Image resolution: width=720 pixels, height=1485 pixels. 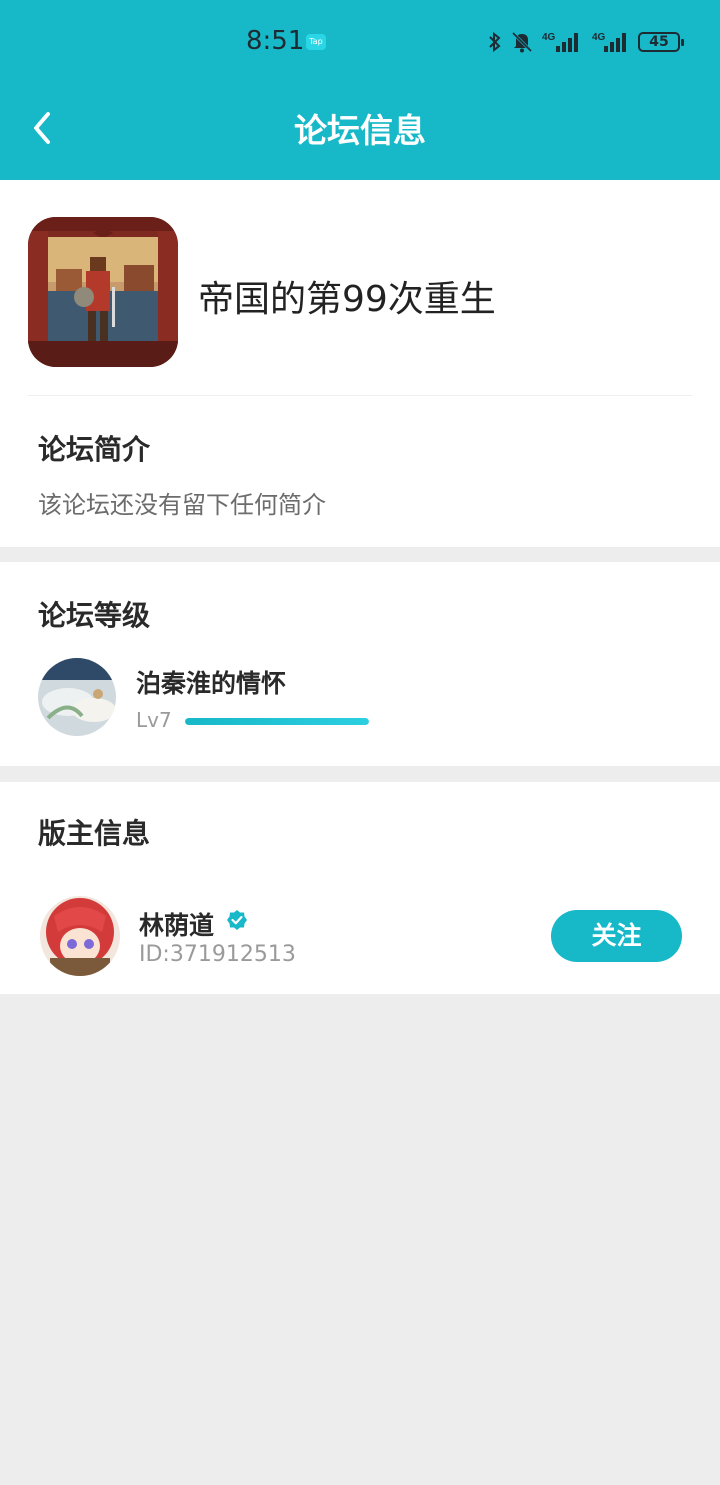 I want to click on level-progress-bar, so click(x=277, y=721).